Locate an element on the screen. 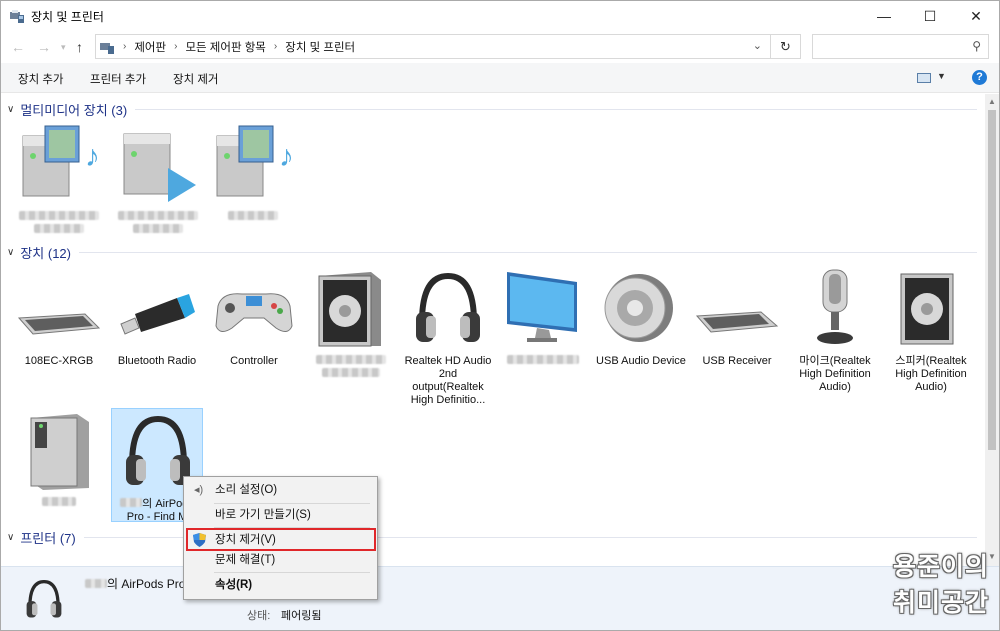 This screenshot has height=631, width=1000. group-title-multimedia: 멀티미디어 장치 (3) is located at coordinates (74, 110).